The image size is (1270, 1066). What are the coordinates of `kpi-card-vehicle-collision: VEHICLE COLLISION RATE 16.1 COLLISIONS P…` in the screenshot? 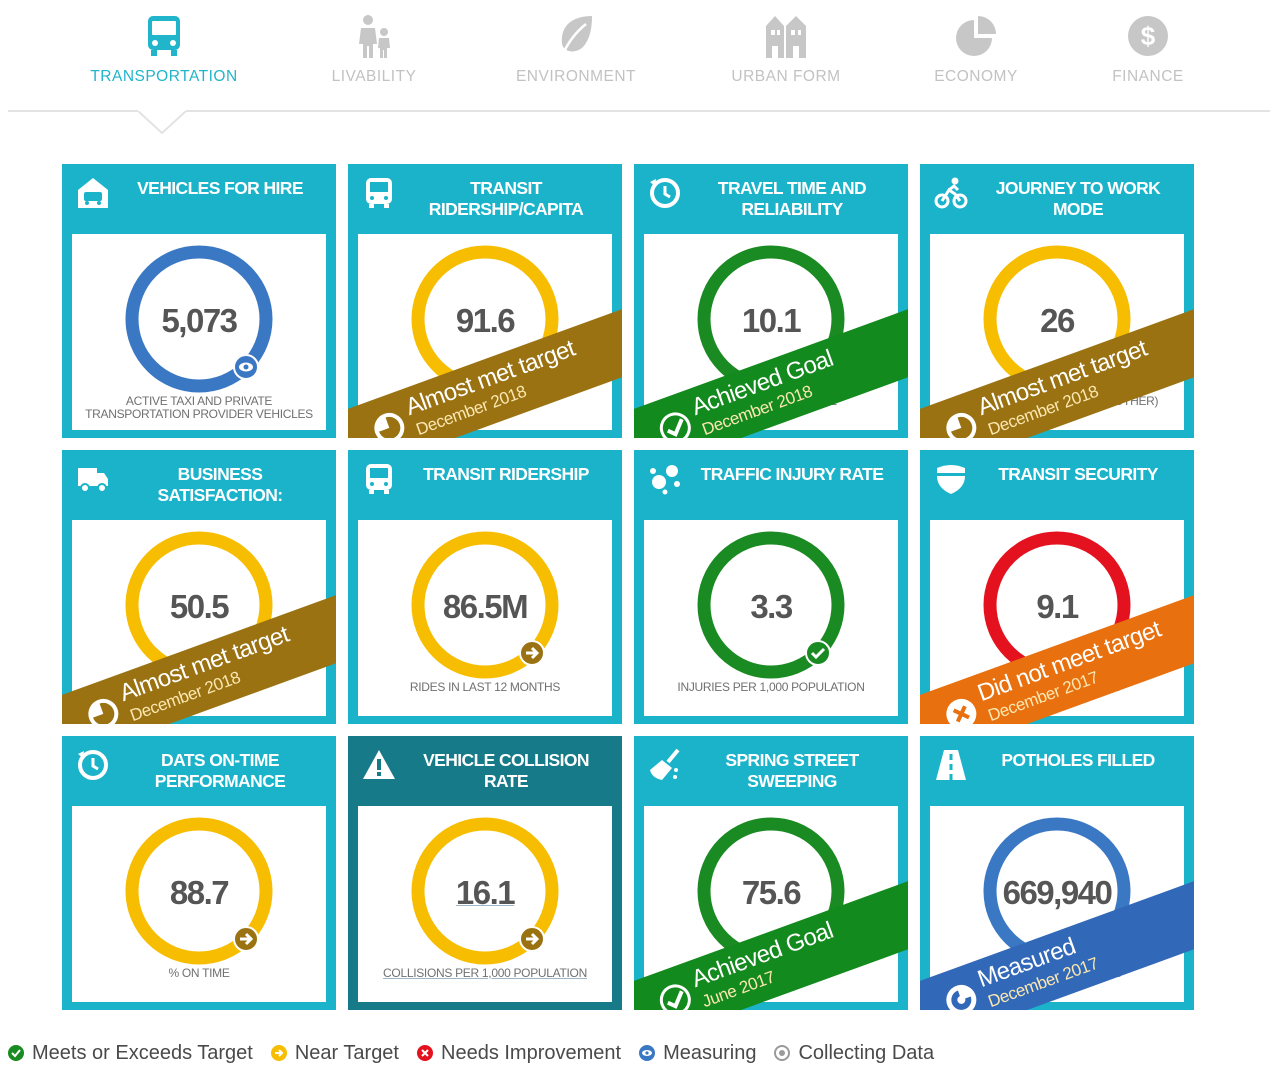 It's located at (485, 873).